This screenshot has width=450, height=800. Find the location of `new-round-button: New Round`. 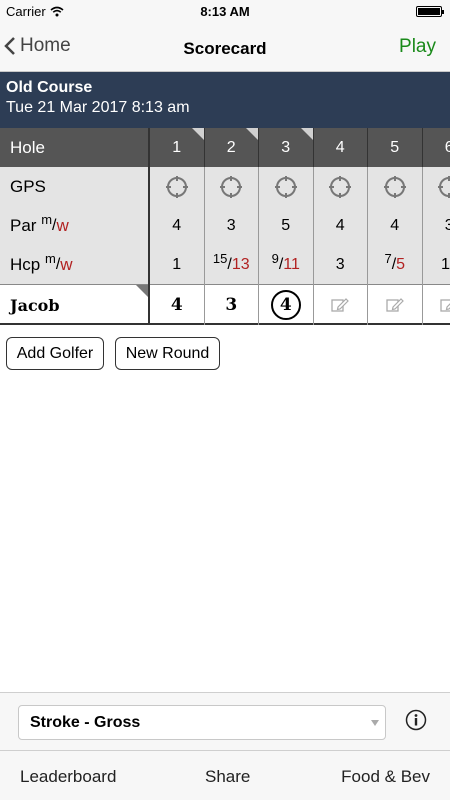

new-round-button: New Round is located at coordinates (167, 353).